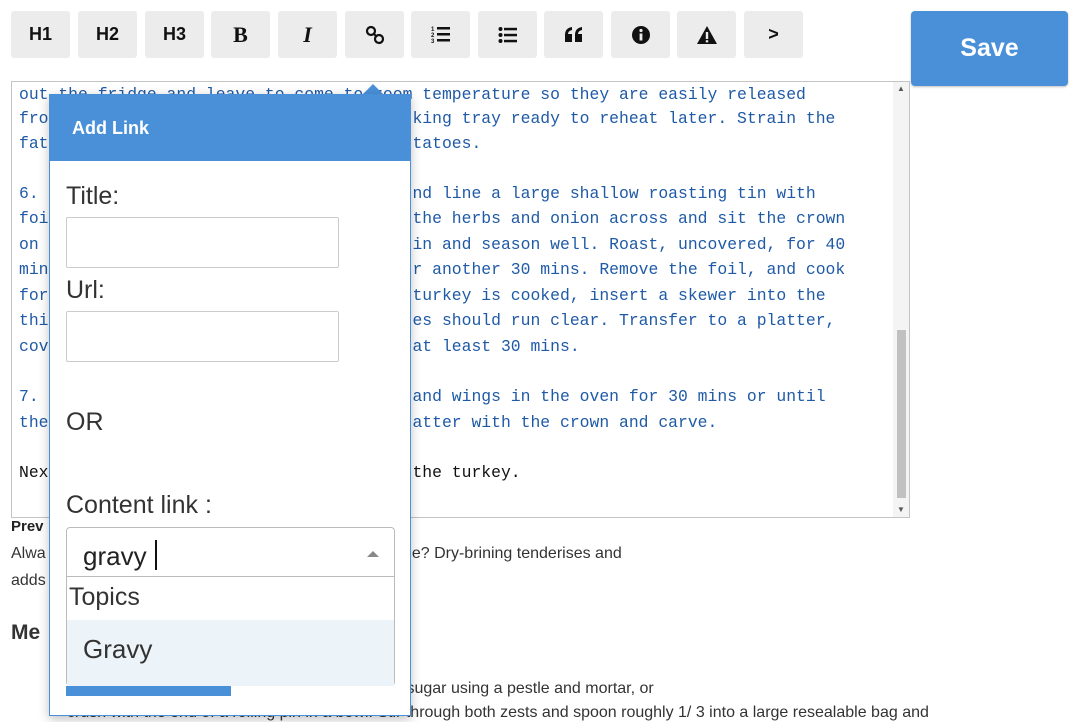 The image size is (1074, 722). I want to click on text-cursor, so click(156, 555).